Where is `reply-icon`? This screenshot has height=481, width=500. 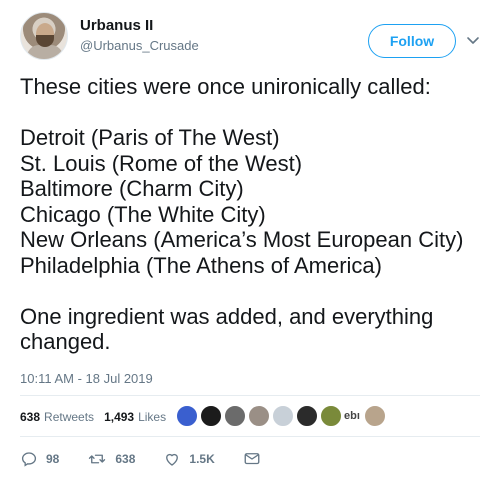
reply-icon is located at coordinates (29, 459).